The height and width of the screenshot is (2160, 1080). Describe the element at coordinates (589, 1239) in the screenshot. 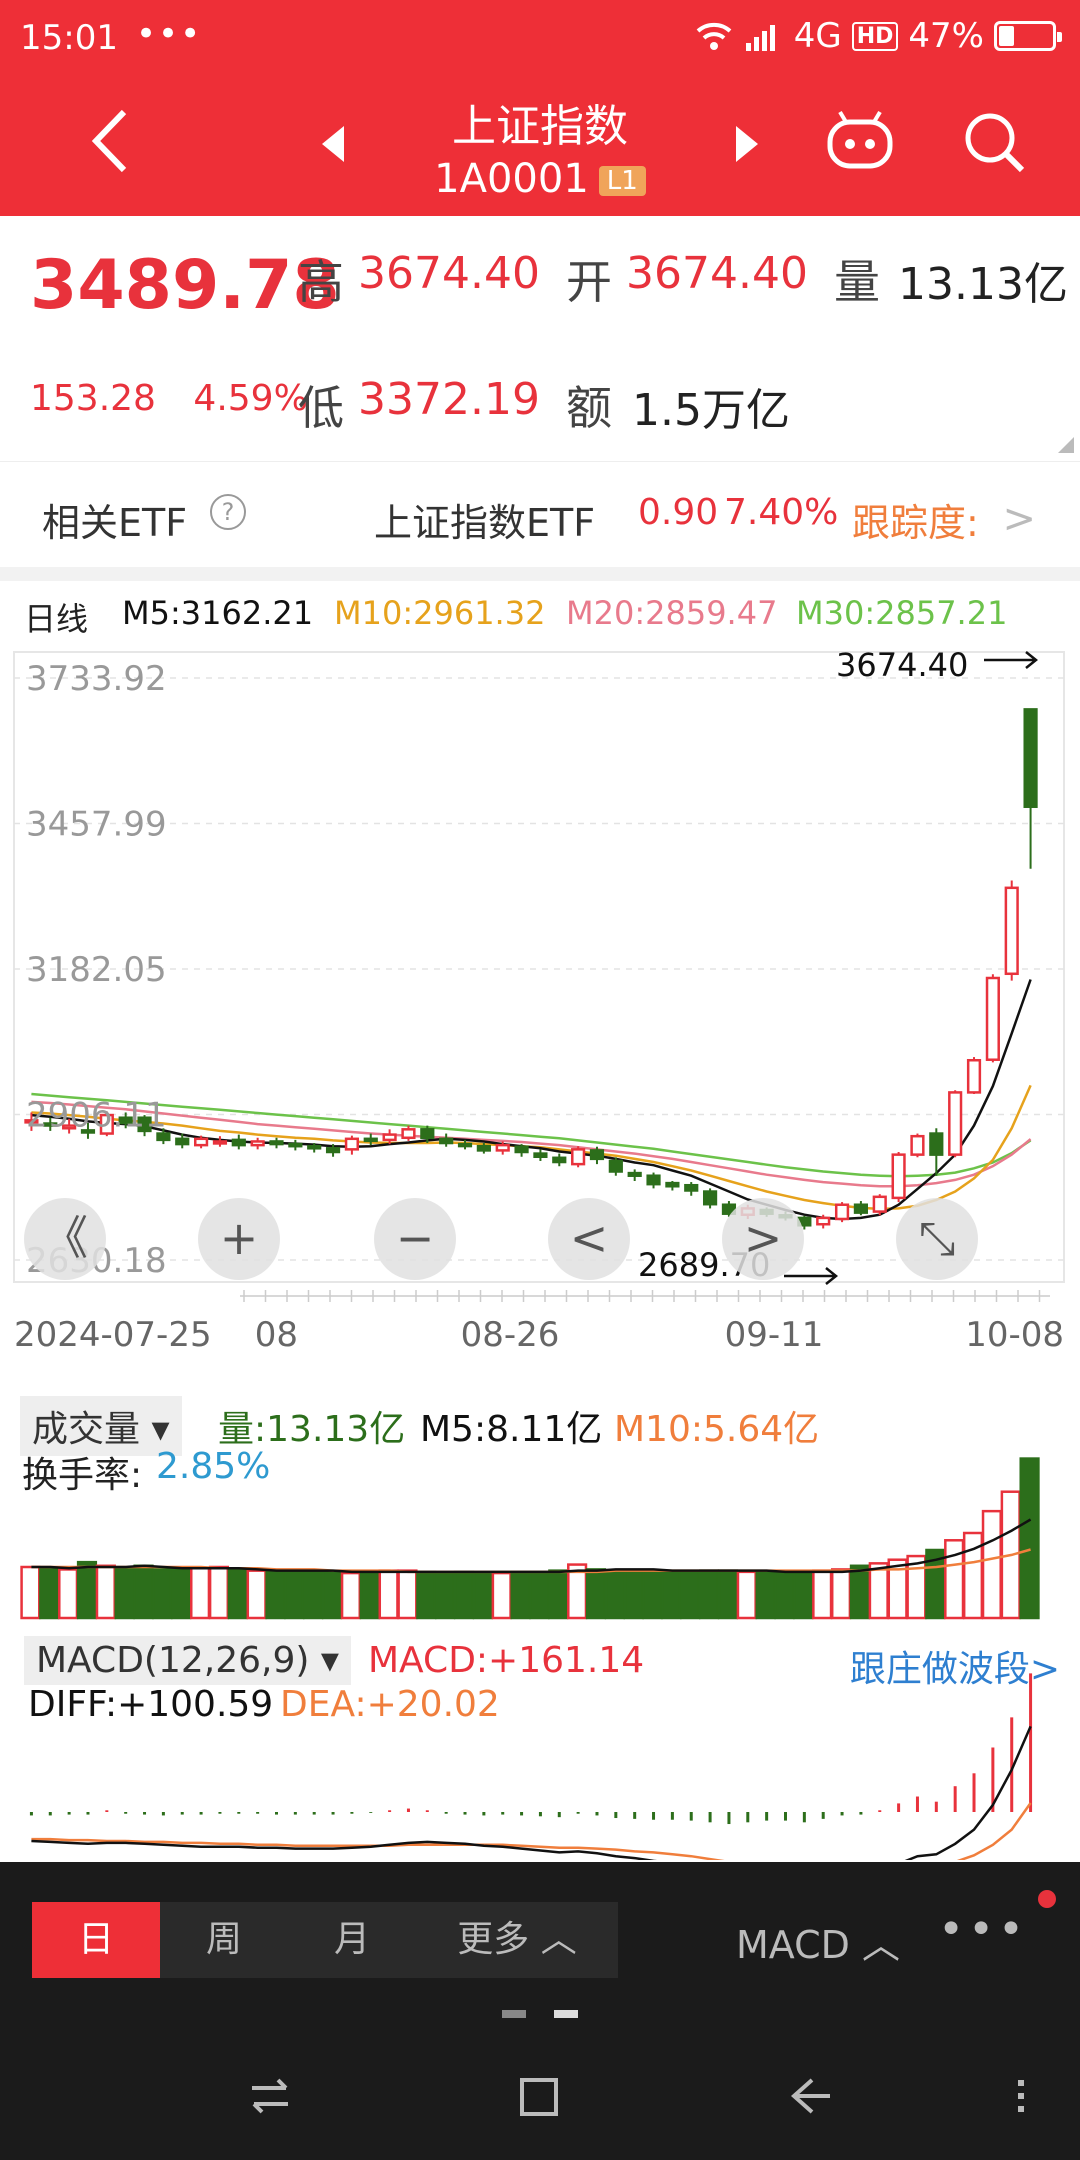

I see `prev-button: <` at that location.